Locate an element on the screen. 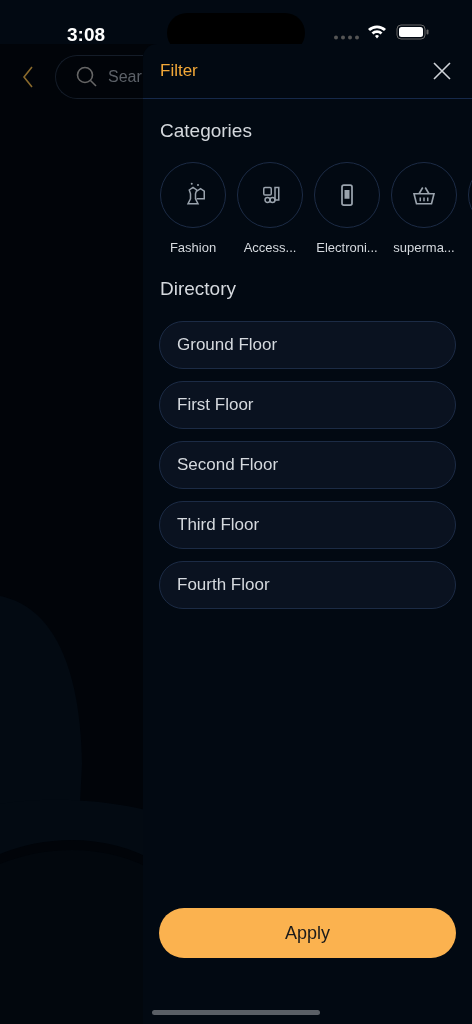 This screenshot has width=472, height=1024. status-time: 3:08 is located at coordinates (86, 35).